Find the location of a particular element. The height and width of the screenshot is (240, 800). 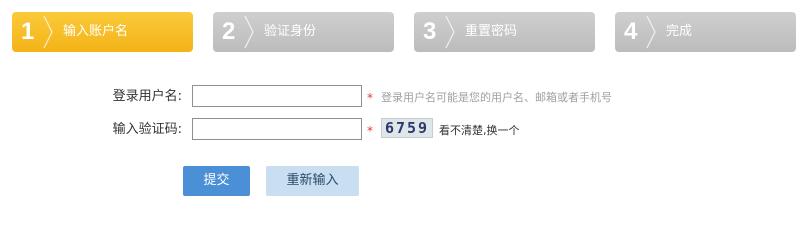

step-1: 1 输入账户名 is located at coordinates (102, 32).